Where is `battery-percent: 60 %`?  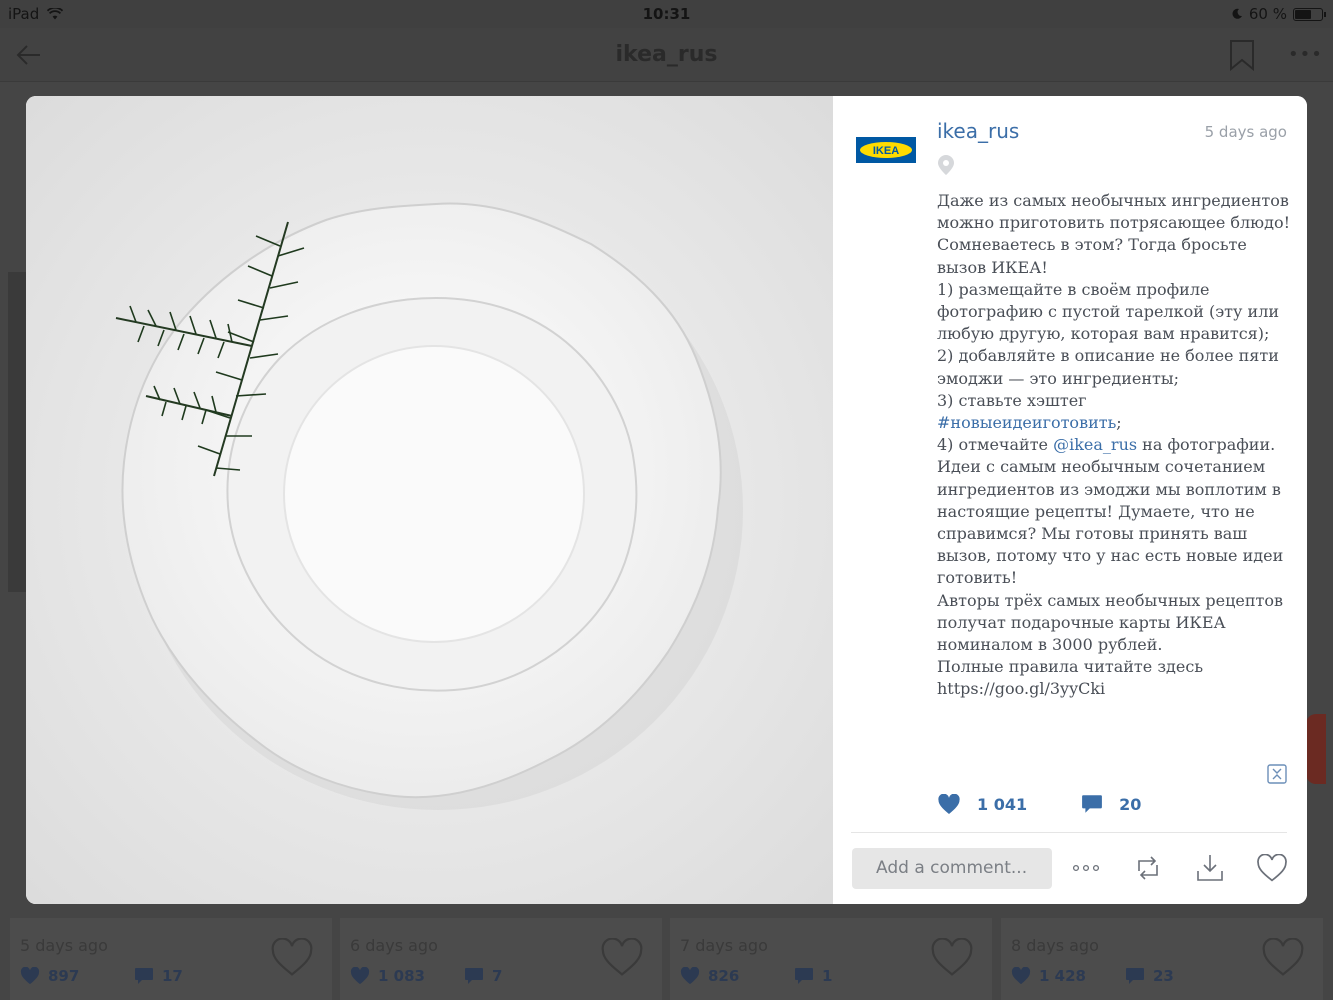
battery-percent: 60 % is located at coordinates (1267, 14).